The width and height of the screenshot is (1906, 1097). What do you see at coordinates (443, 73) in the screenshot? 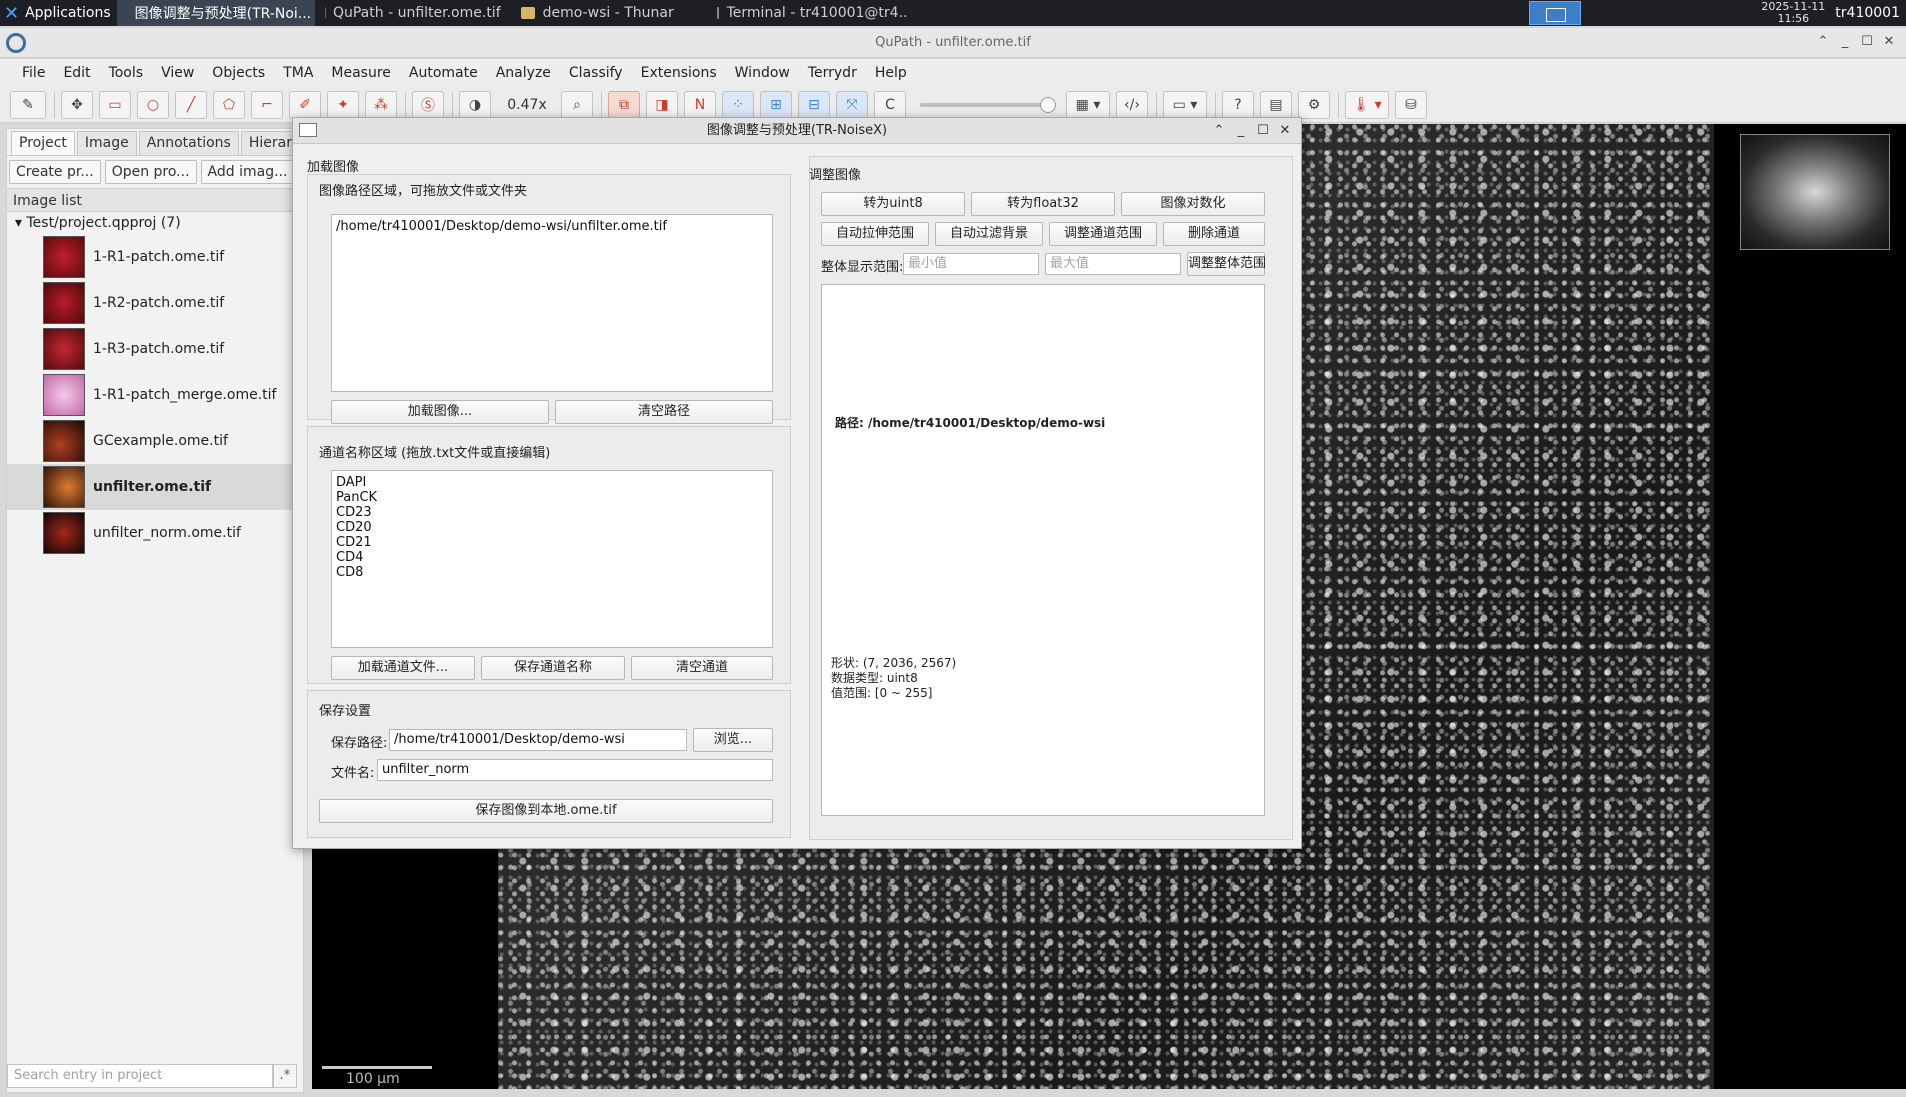
I see `menu-automate: Automate` at bounding box center [443, 73].